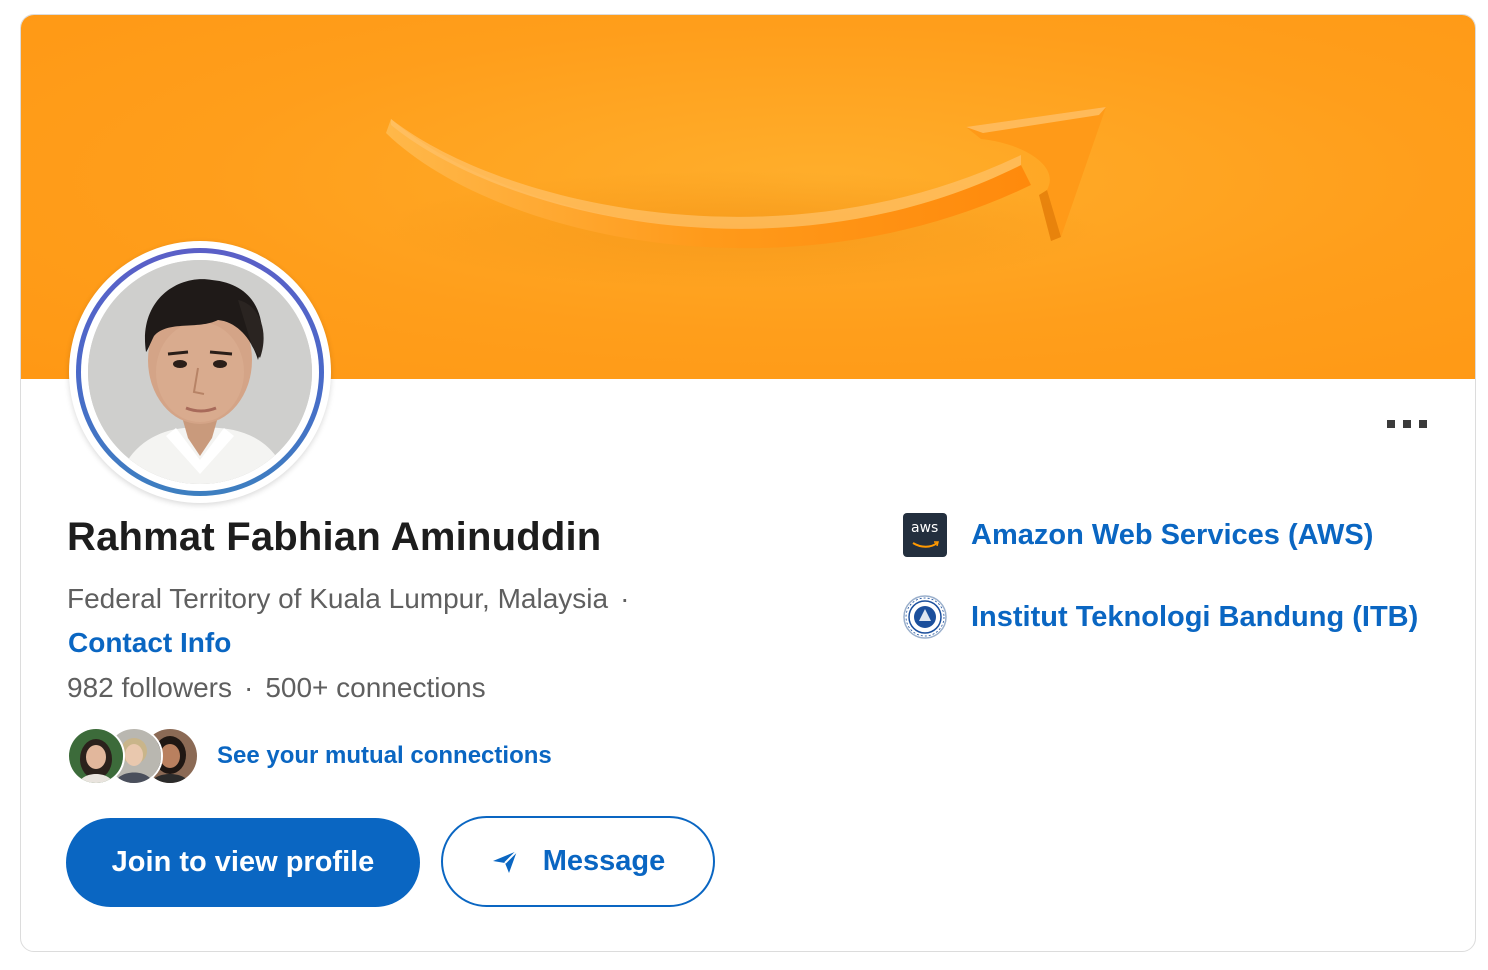 Image resolution: width=1488 pixels, height=970 pixels. I want to click on mutual-connections-avatars, so click(133, 756).